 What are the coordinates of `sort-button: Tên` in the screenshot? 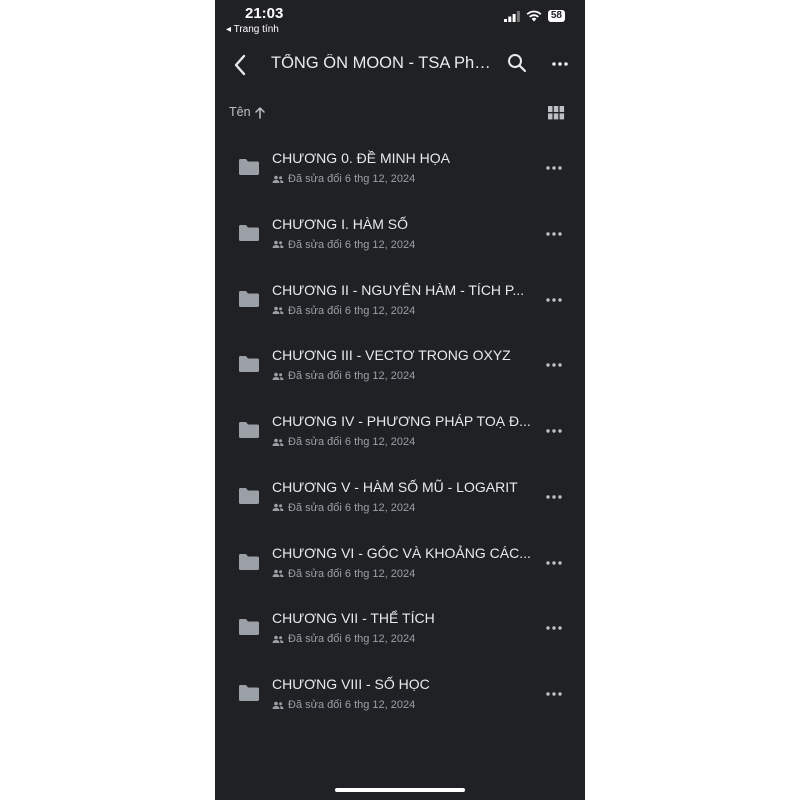 It's located at (247, 112).